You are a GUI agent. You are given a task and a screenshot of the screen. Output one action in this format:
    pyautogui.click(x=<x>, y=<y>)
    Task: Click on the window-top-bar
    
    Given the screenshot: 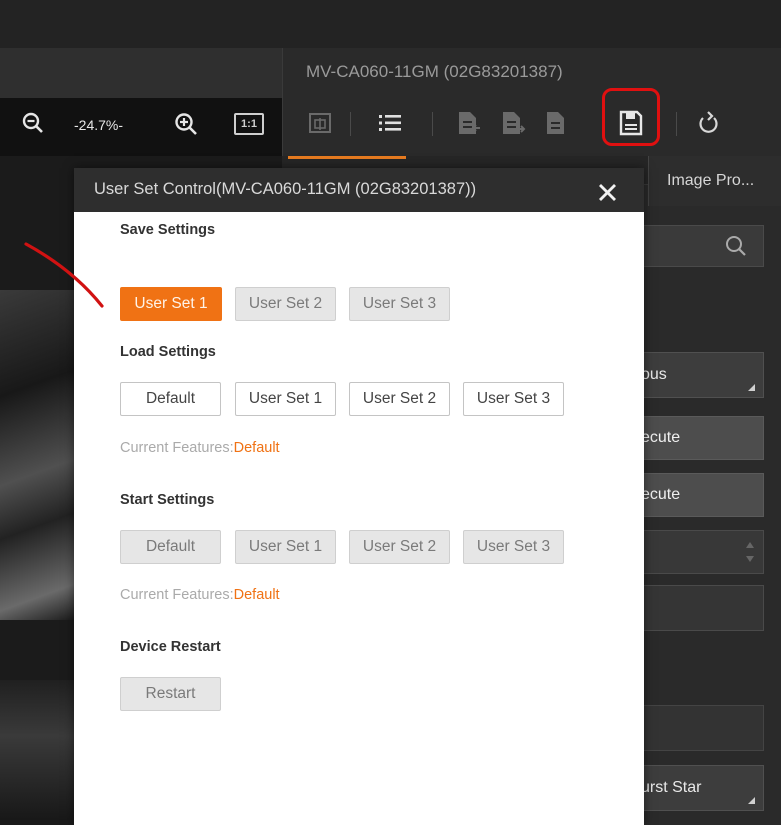 What is the action you would take?
    pyautogui.click(x=390, y=24)
    